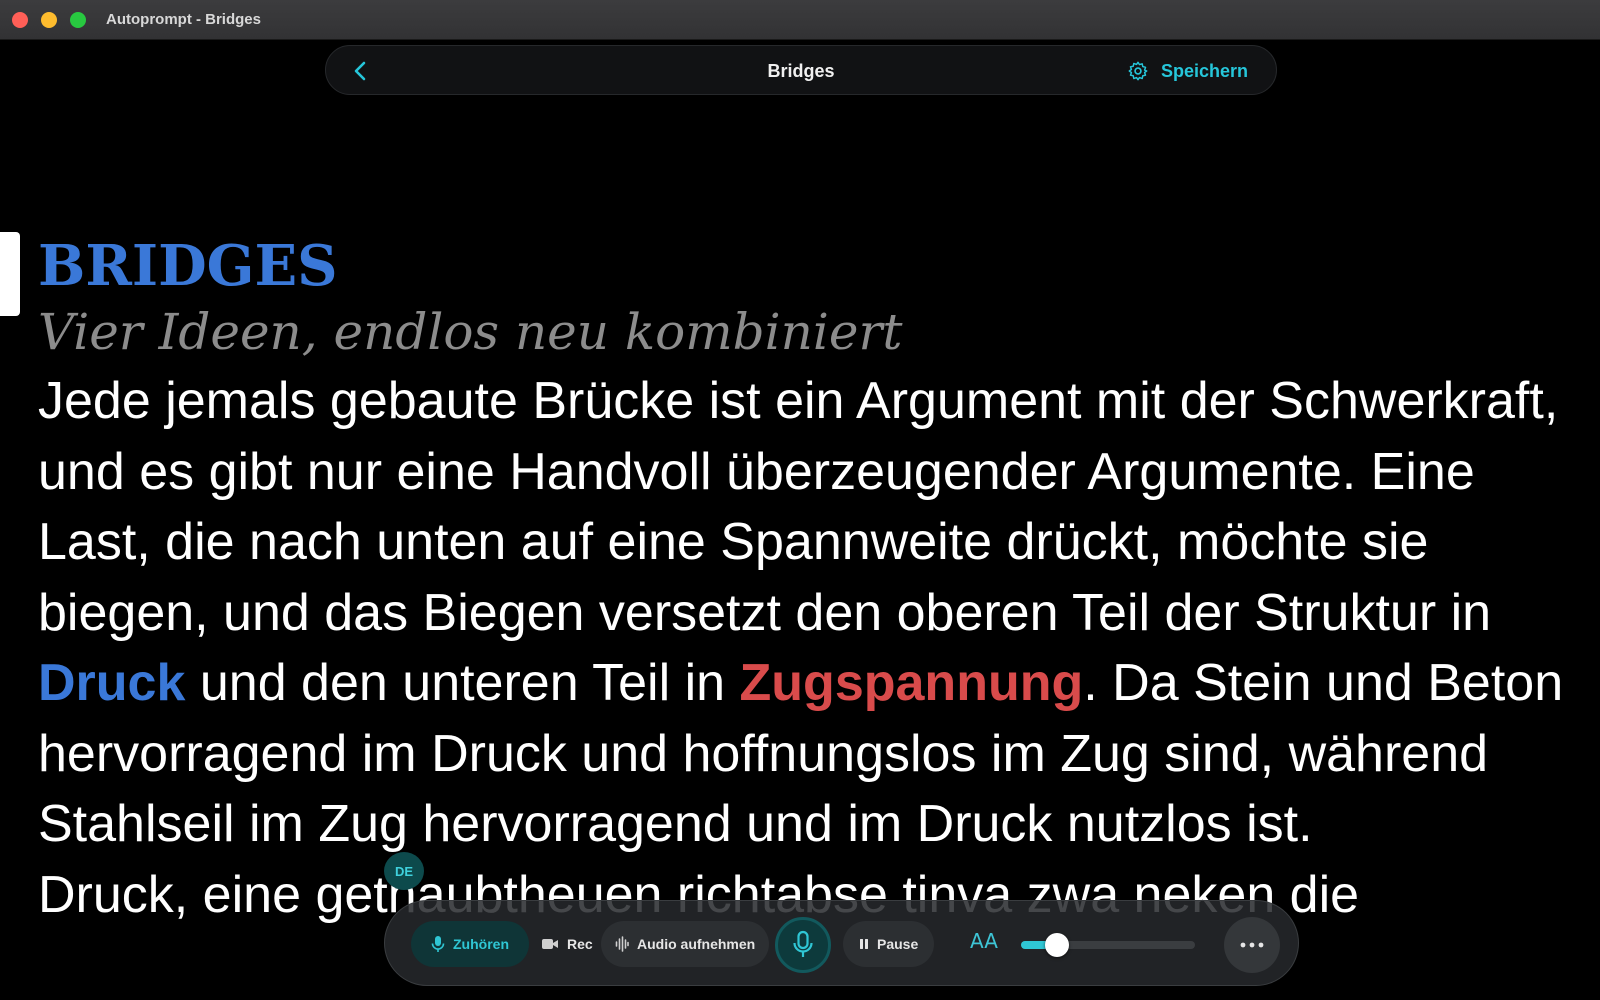 The image size is (1600, 1000). What do you see at coordinates (550, 944) in the screenshot?
I see `video-camera-icon` at bounding box center [550, 944].